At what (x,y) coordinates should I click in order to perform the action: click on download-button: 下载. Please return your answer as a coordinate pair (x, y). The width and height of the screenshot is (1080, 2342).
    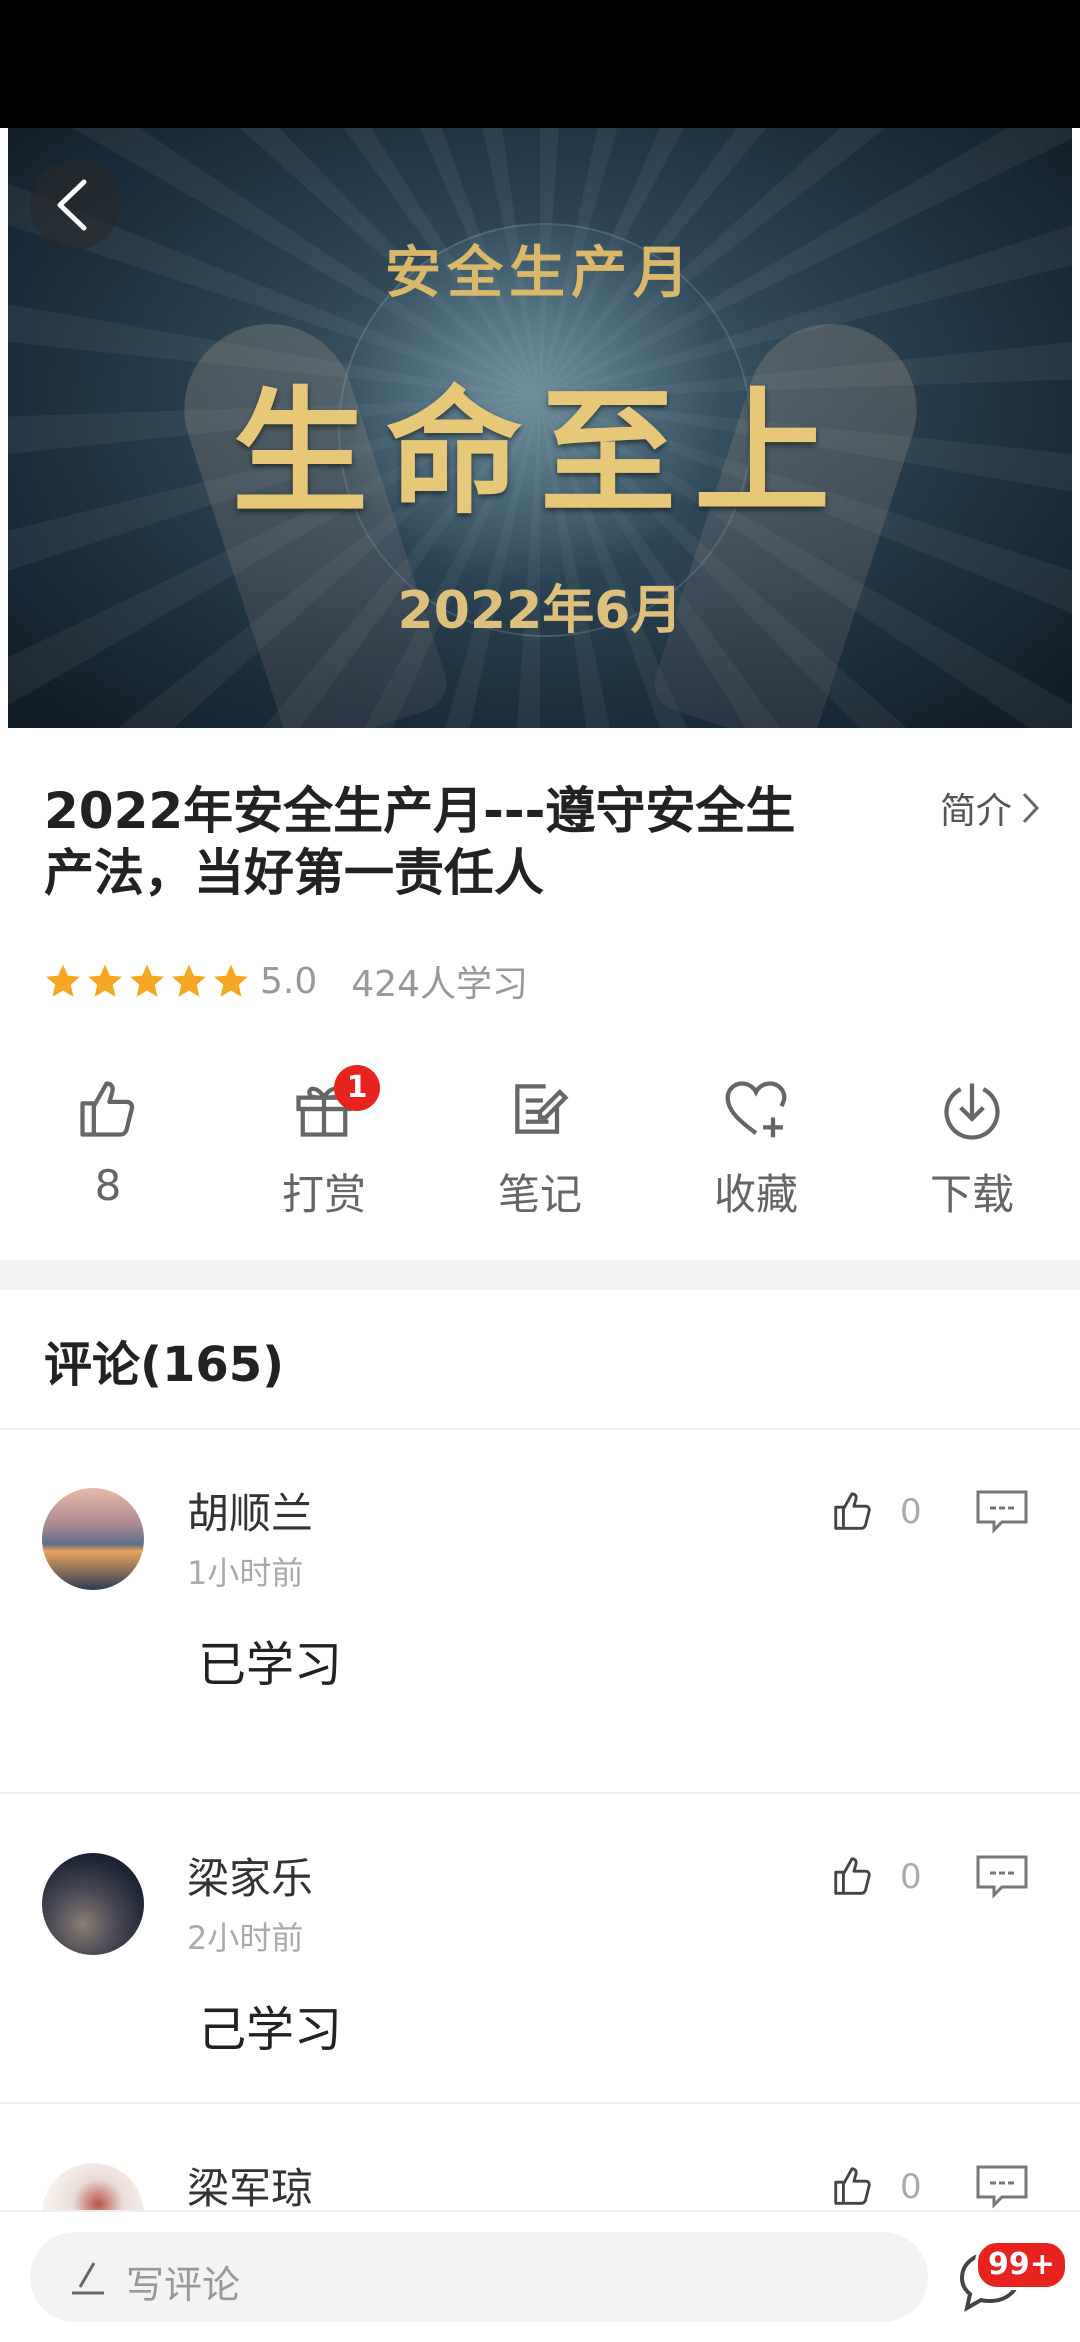
    Looking at the image, I should click on (972, 1160).